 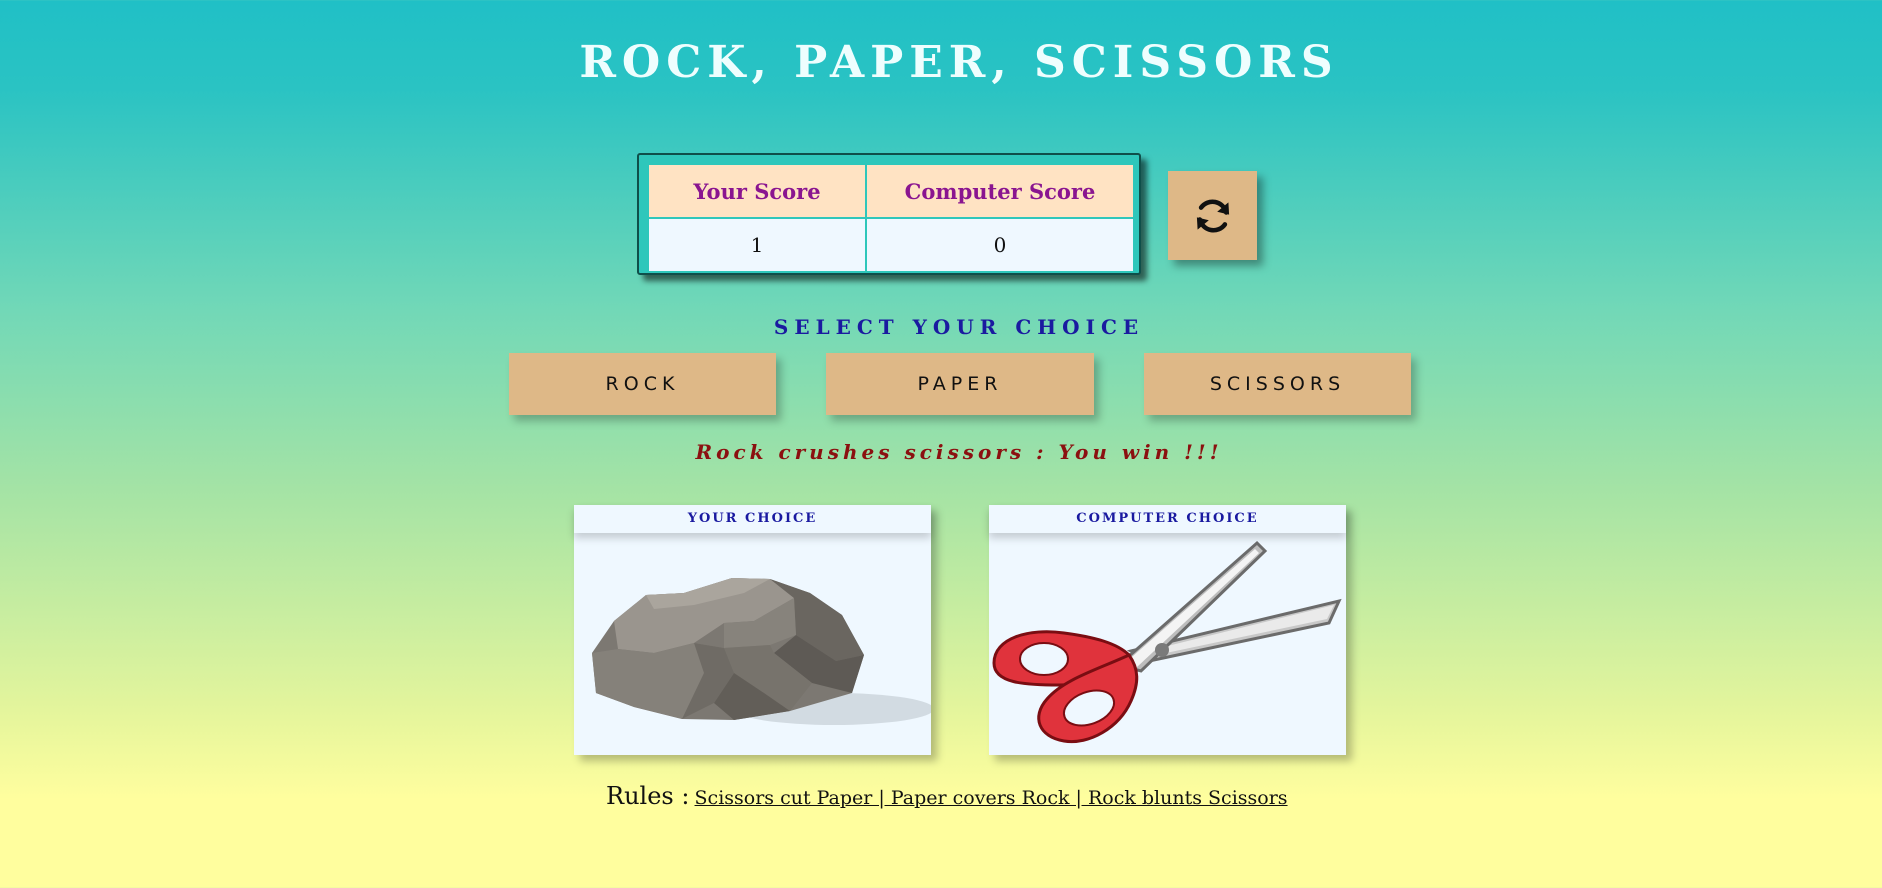 I want to click on refresh-icon, so click(x=1212, y=215).